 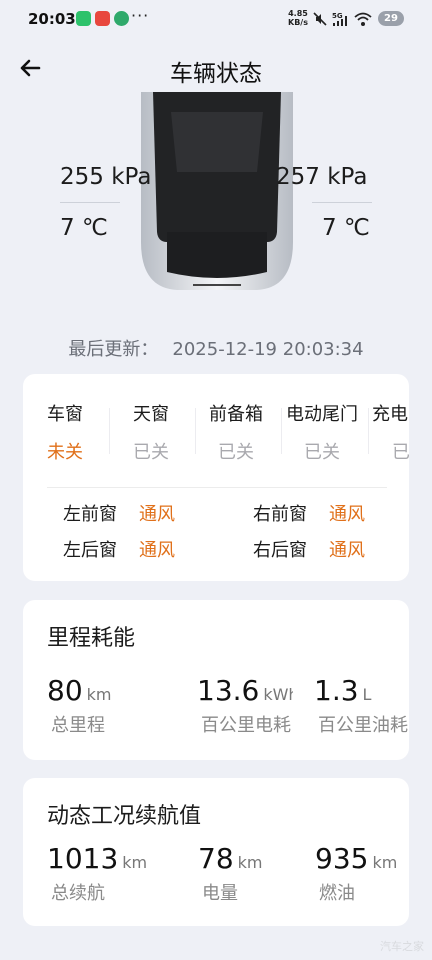 I want to click on last-updated-label: 最后更新：, so click(x=113, y=349).